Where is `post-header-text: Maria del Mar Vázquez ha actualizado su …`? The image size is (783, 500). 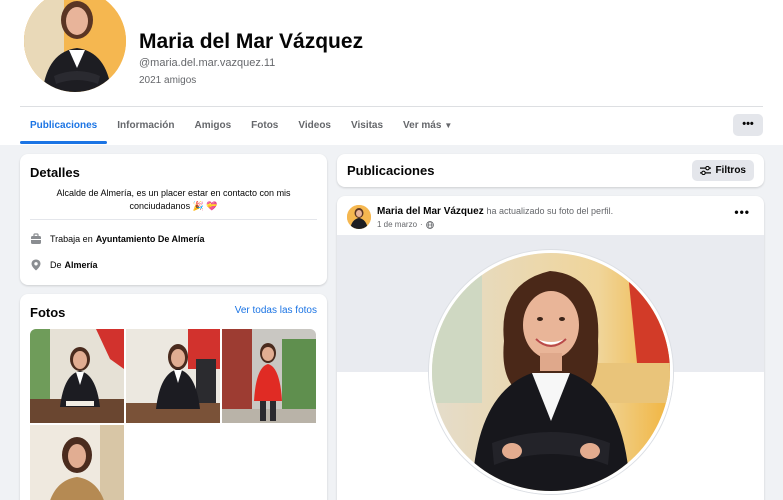
post-header-text: Maria del Mar Vázquez ha actualizado su … is located at coordinates (495, 211).